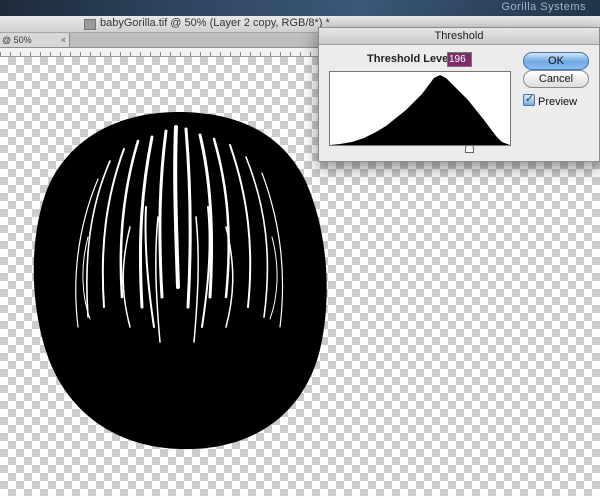 This screenshot has height=496, width=600. Describe the element at coordinates (543, 7) in the screenshot. I see `desktop-brand: Gorilla Systems` at that location.